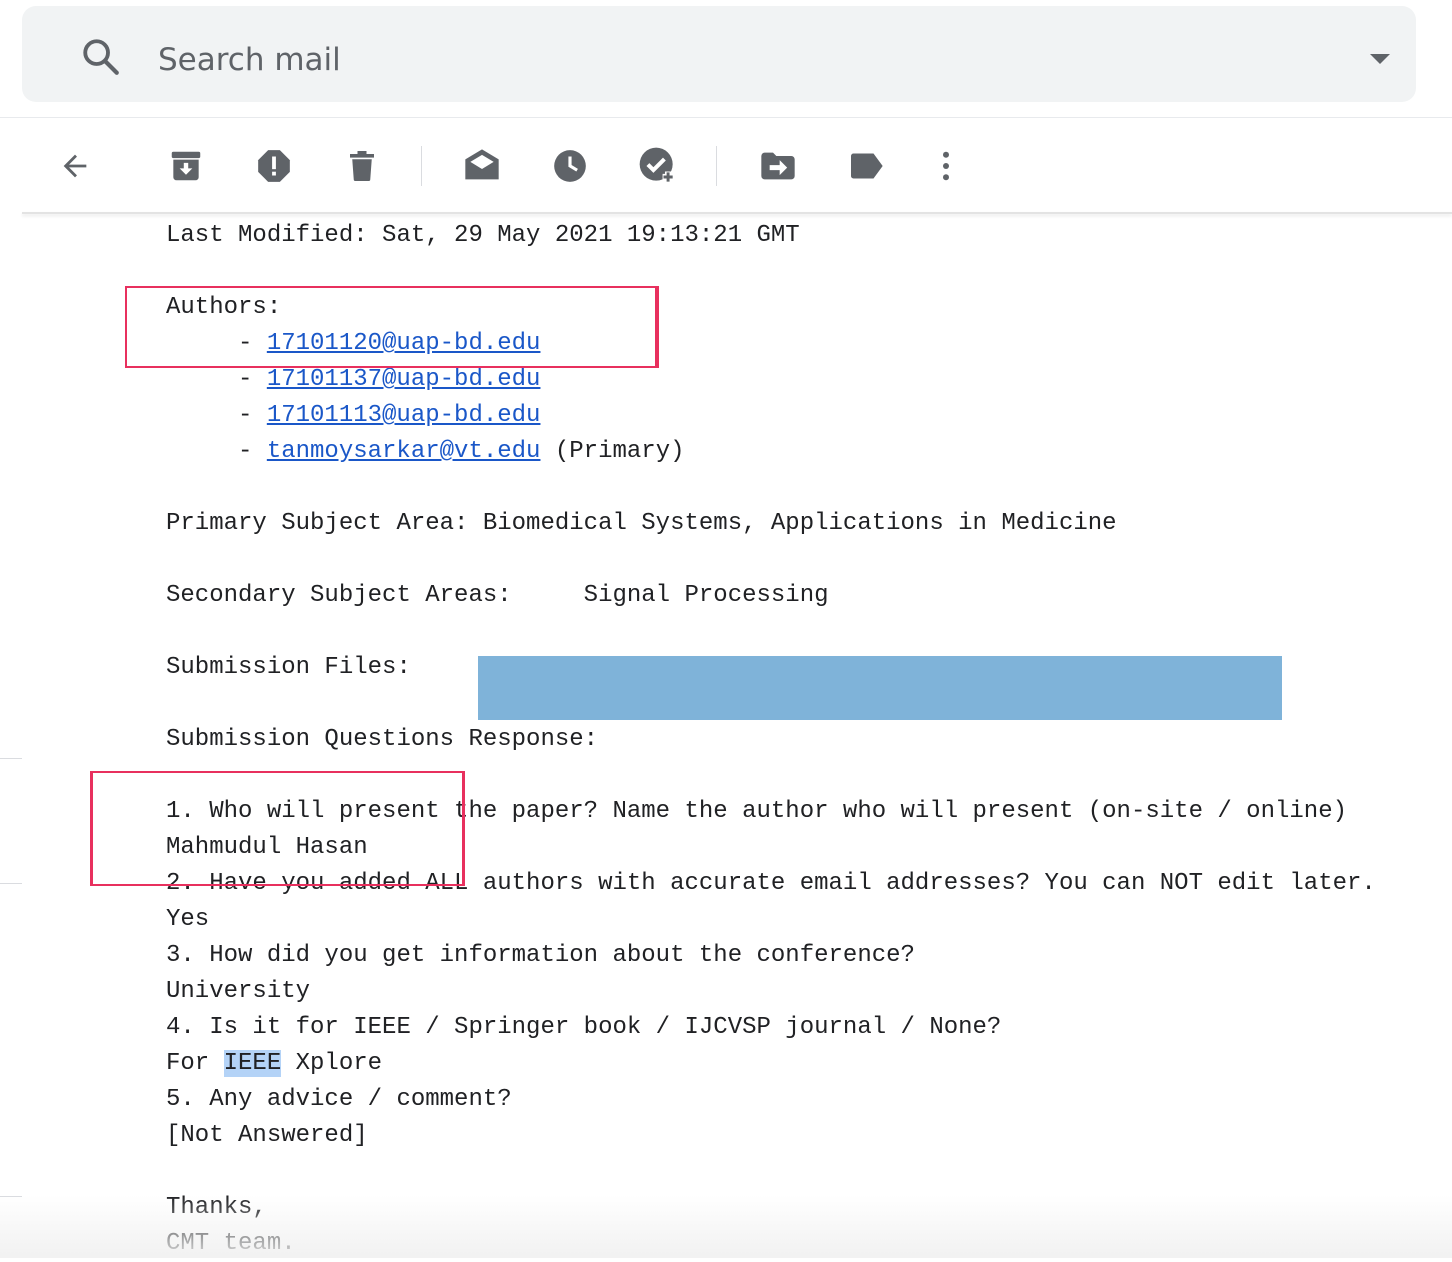 Image resolution: width=1452 pixels, height=1262 pixels. I want to click on mark-unread-button, so click(482, 166).